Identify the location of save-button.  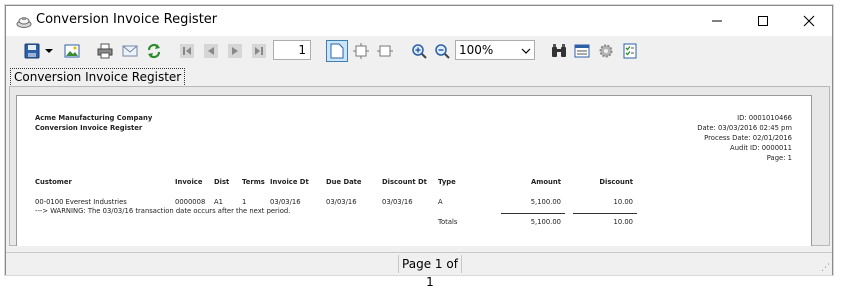
(32, 51).